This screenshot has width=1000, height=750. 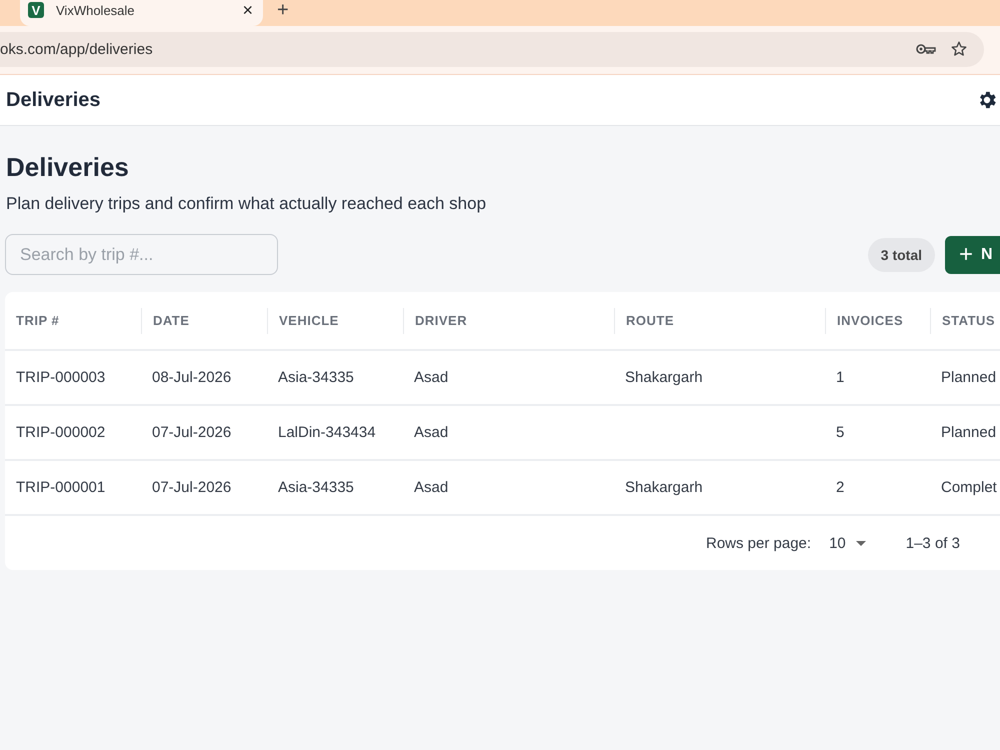 What do you see at coordinates (68, 167) in the screenshot?
I see `page-title: Deliveries` at bounding box center [68, 167].